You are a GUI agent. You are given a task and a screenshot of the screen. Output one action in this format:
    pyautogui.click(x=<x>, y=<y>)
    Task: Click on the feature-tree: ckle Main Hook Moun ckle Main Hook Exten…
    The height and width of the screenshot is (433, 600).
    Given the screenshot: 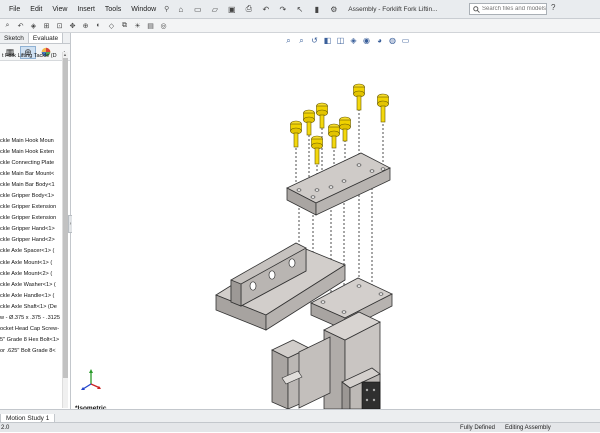 What is the action you would take?
    pyautogui.click(x=31, y=246)
    